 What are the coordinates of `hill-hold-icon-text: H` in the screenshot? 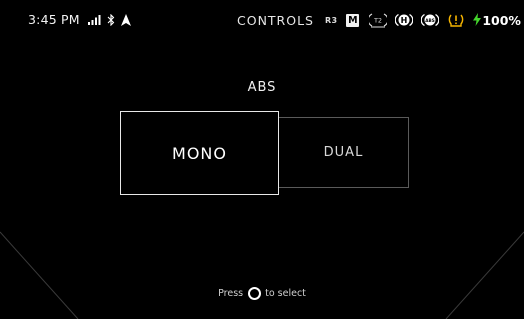 It's located at (404, 20).